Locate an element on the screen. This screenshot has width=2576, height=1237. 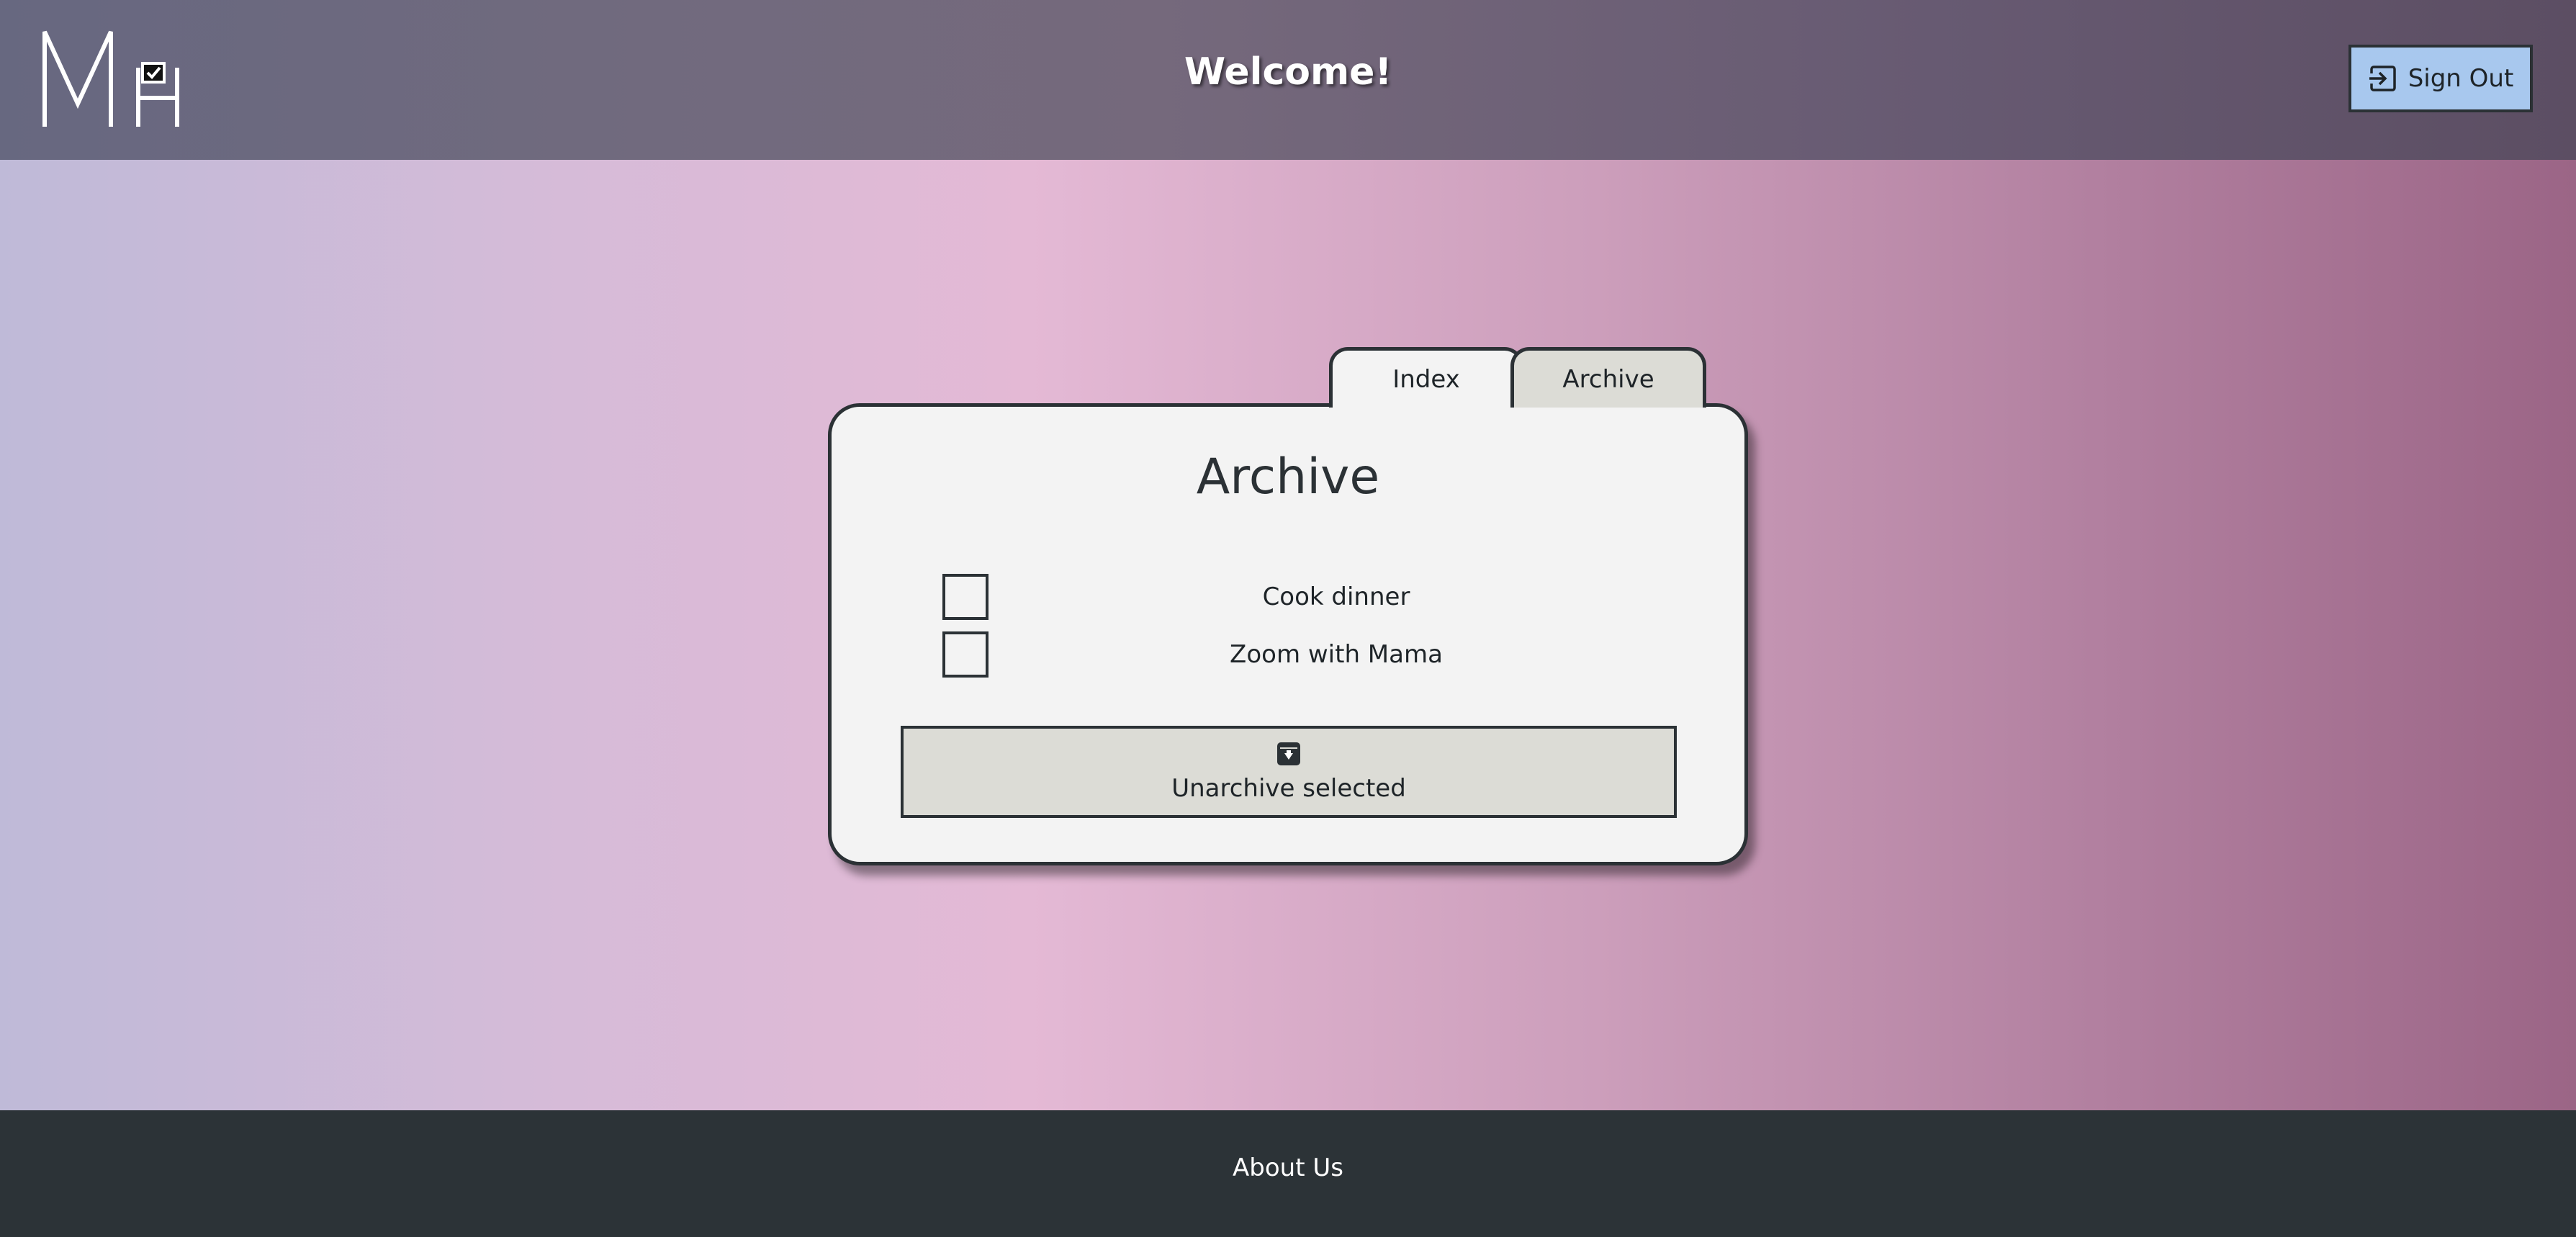
about-us-link: About Us is located at coordinates (1288, 1167).